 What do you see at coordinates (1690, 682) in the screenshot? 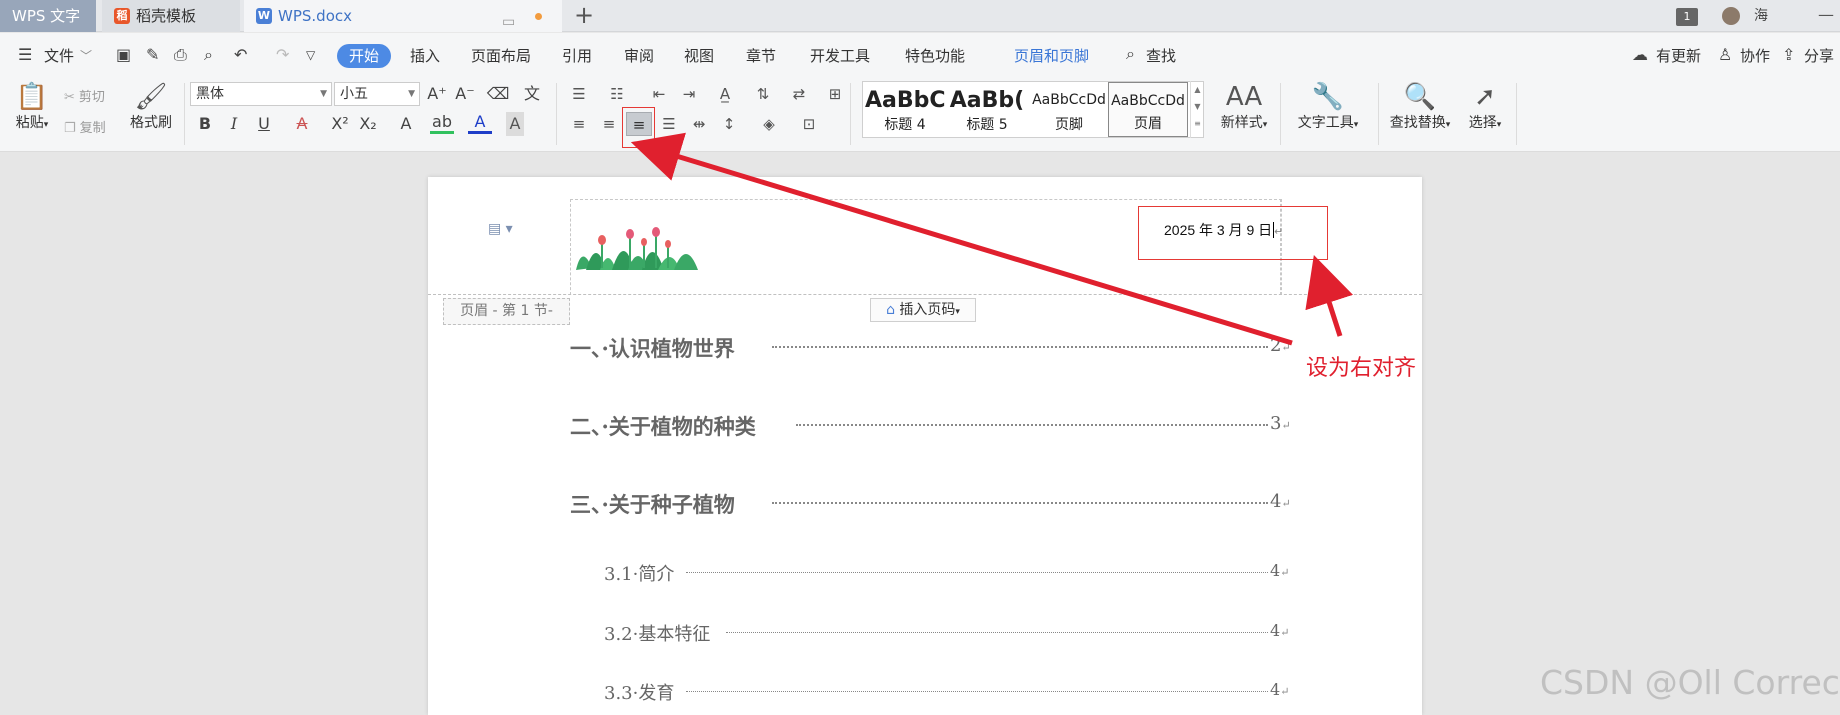
I see `watermark: CSDN @Oll Correct` at bounding box center [1690, 682].